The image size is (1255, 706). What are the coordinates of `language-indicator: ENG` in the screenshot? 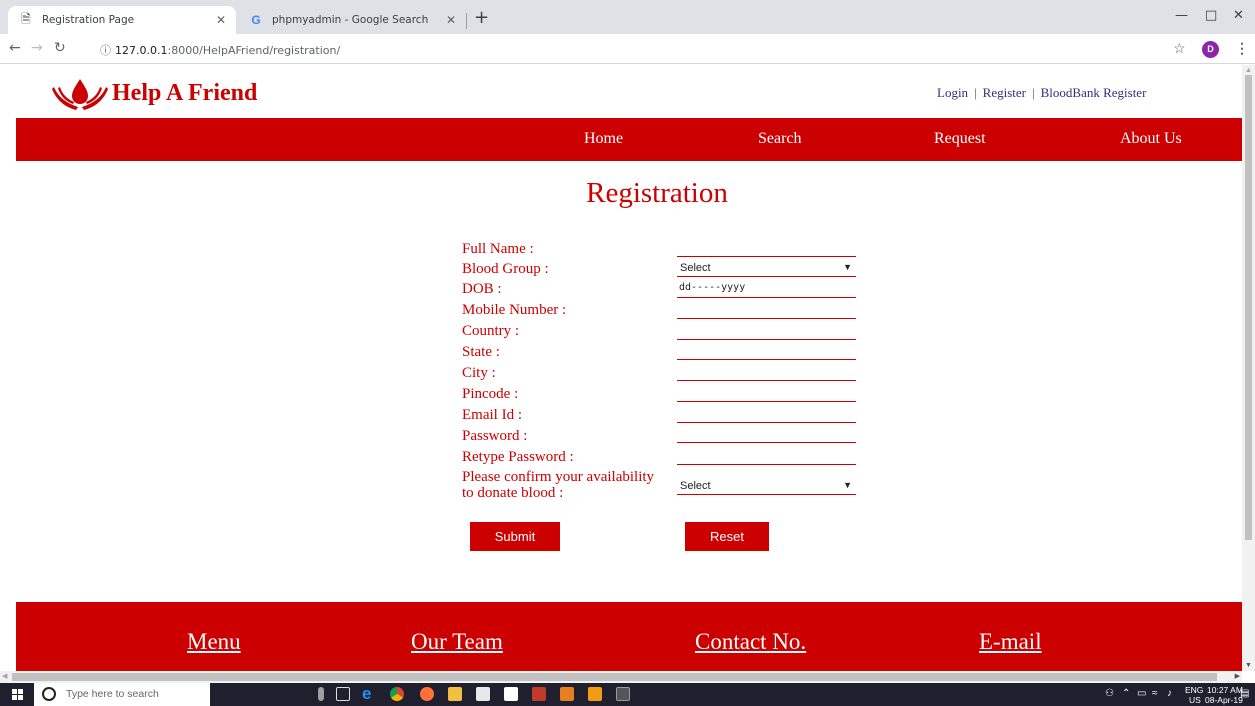 It's located at (1194, 690).